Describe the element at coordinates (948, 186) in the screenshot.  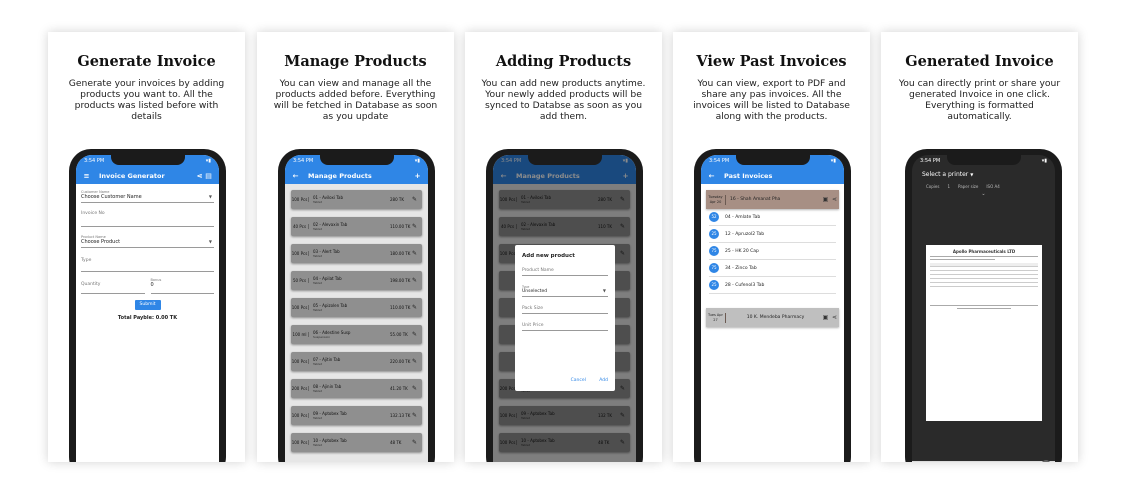
I see `copies-value: 1` at that location.